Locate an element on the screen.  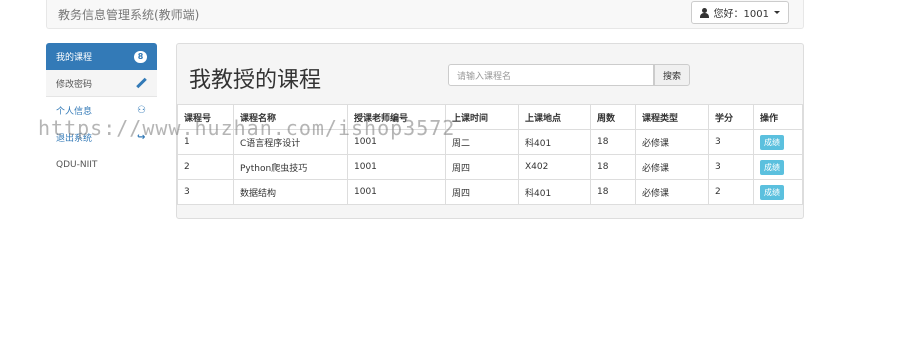
column-header: 上课地点 is located at coordinates (554, 117).